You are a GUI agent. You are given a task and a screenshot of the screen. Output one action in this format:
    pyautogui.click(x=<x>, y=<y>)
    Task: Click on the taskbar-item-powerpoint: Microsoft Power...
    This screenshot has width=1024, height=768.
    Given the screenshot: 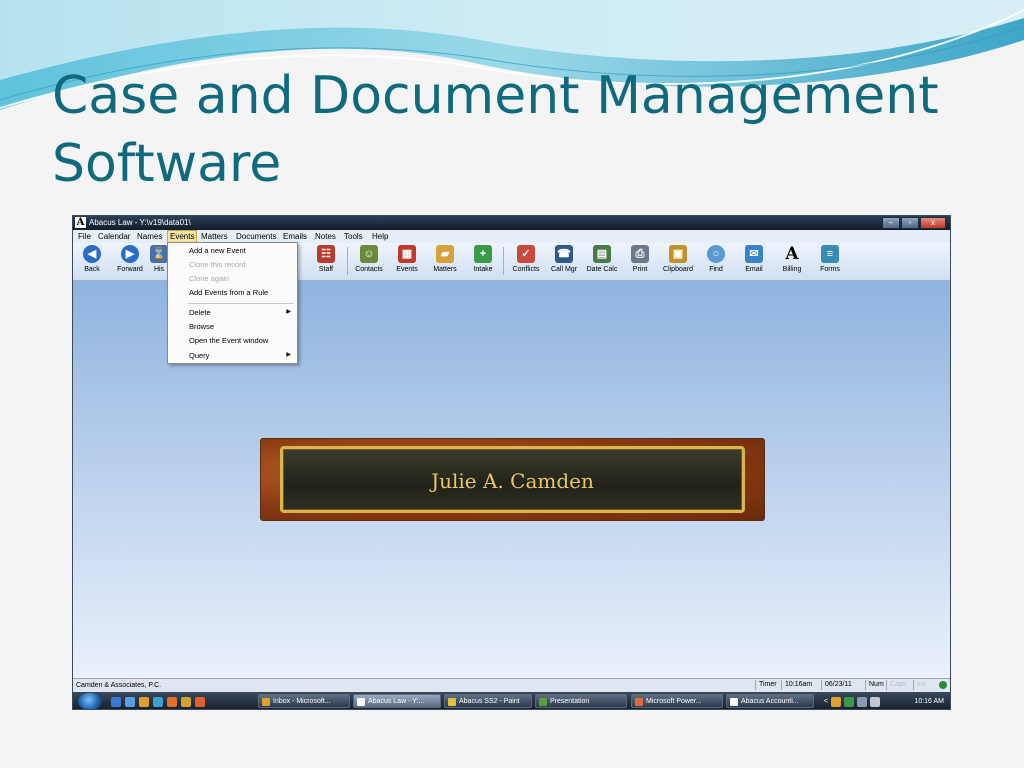 What is the action you would take?
    pyautogui.click(x=677, y=701)
    